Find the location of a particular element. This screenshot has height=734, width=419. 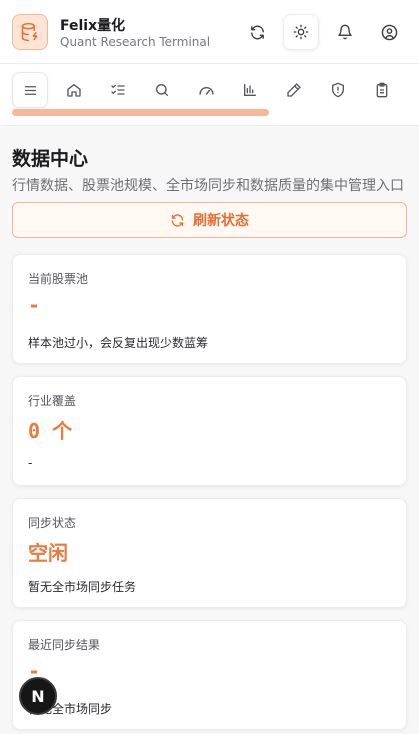

user-circle-icon is located at coordinates (389, 32).